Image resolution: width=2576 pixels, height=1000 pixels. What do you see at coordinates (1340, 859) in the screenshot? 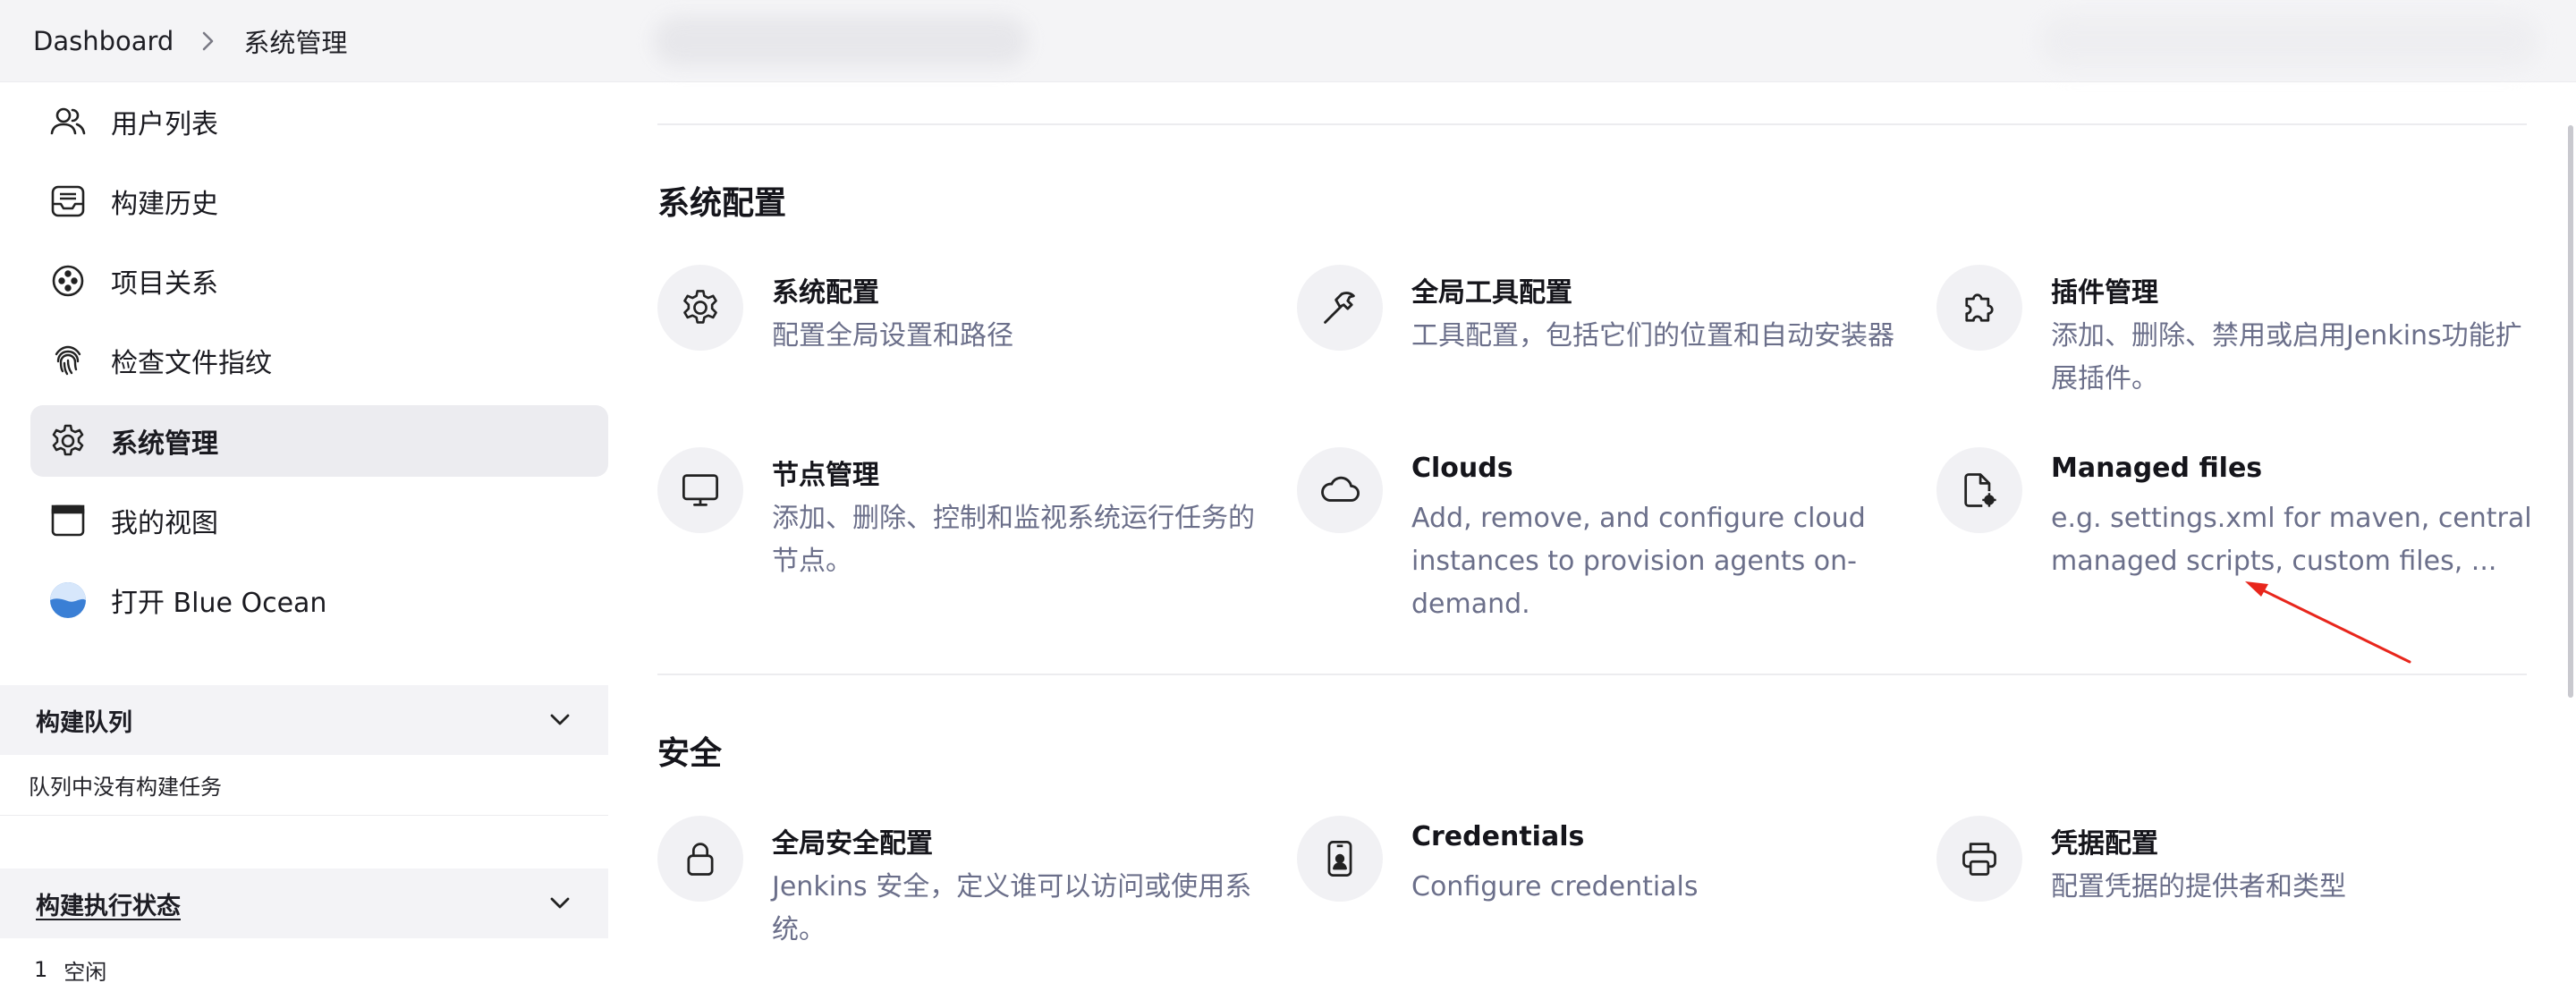
I see `id-badge-icon` at bounding box center [1340, 859].